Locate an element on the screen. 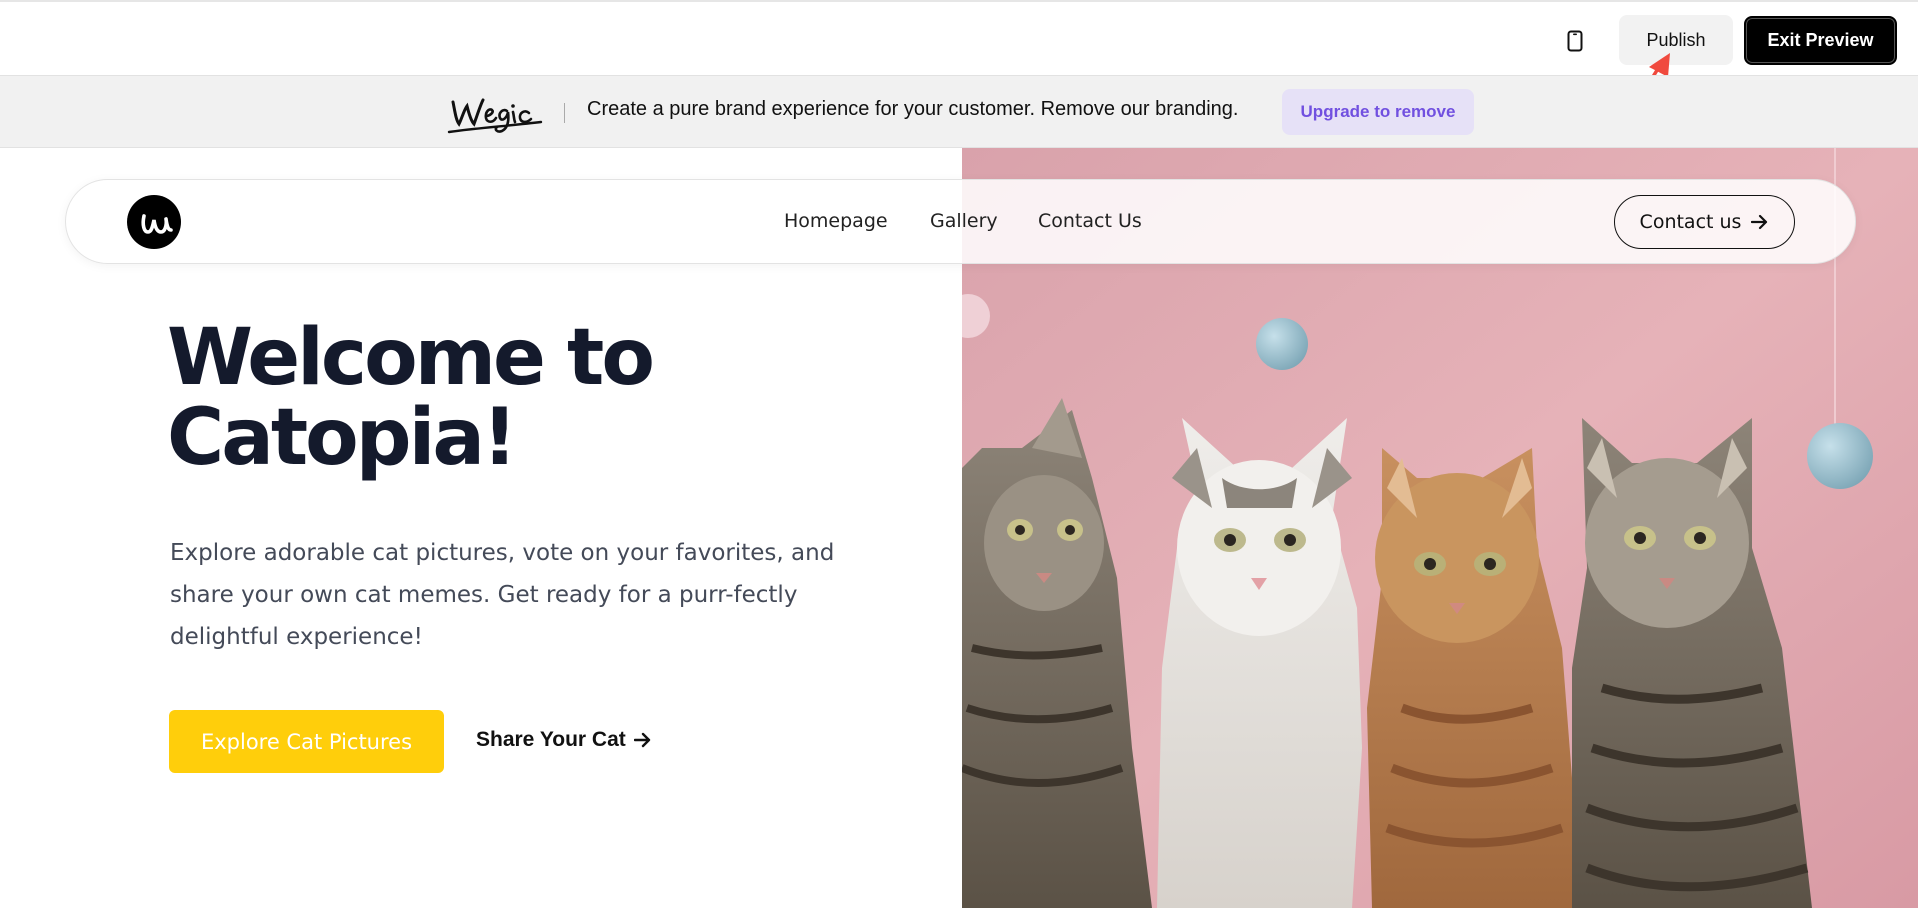 The width and height of the screenshot is (1918, 908). nav-link-gallery: Gallery is located at coordinates (964, 221).